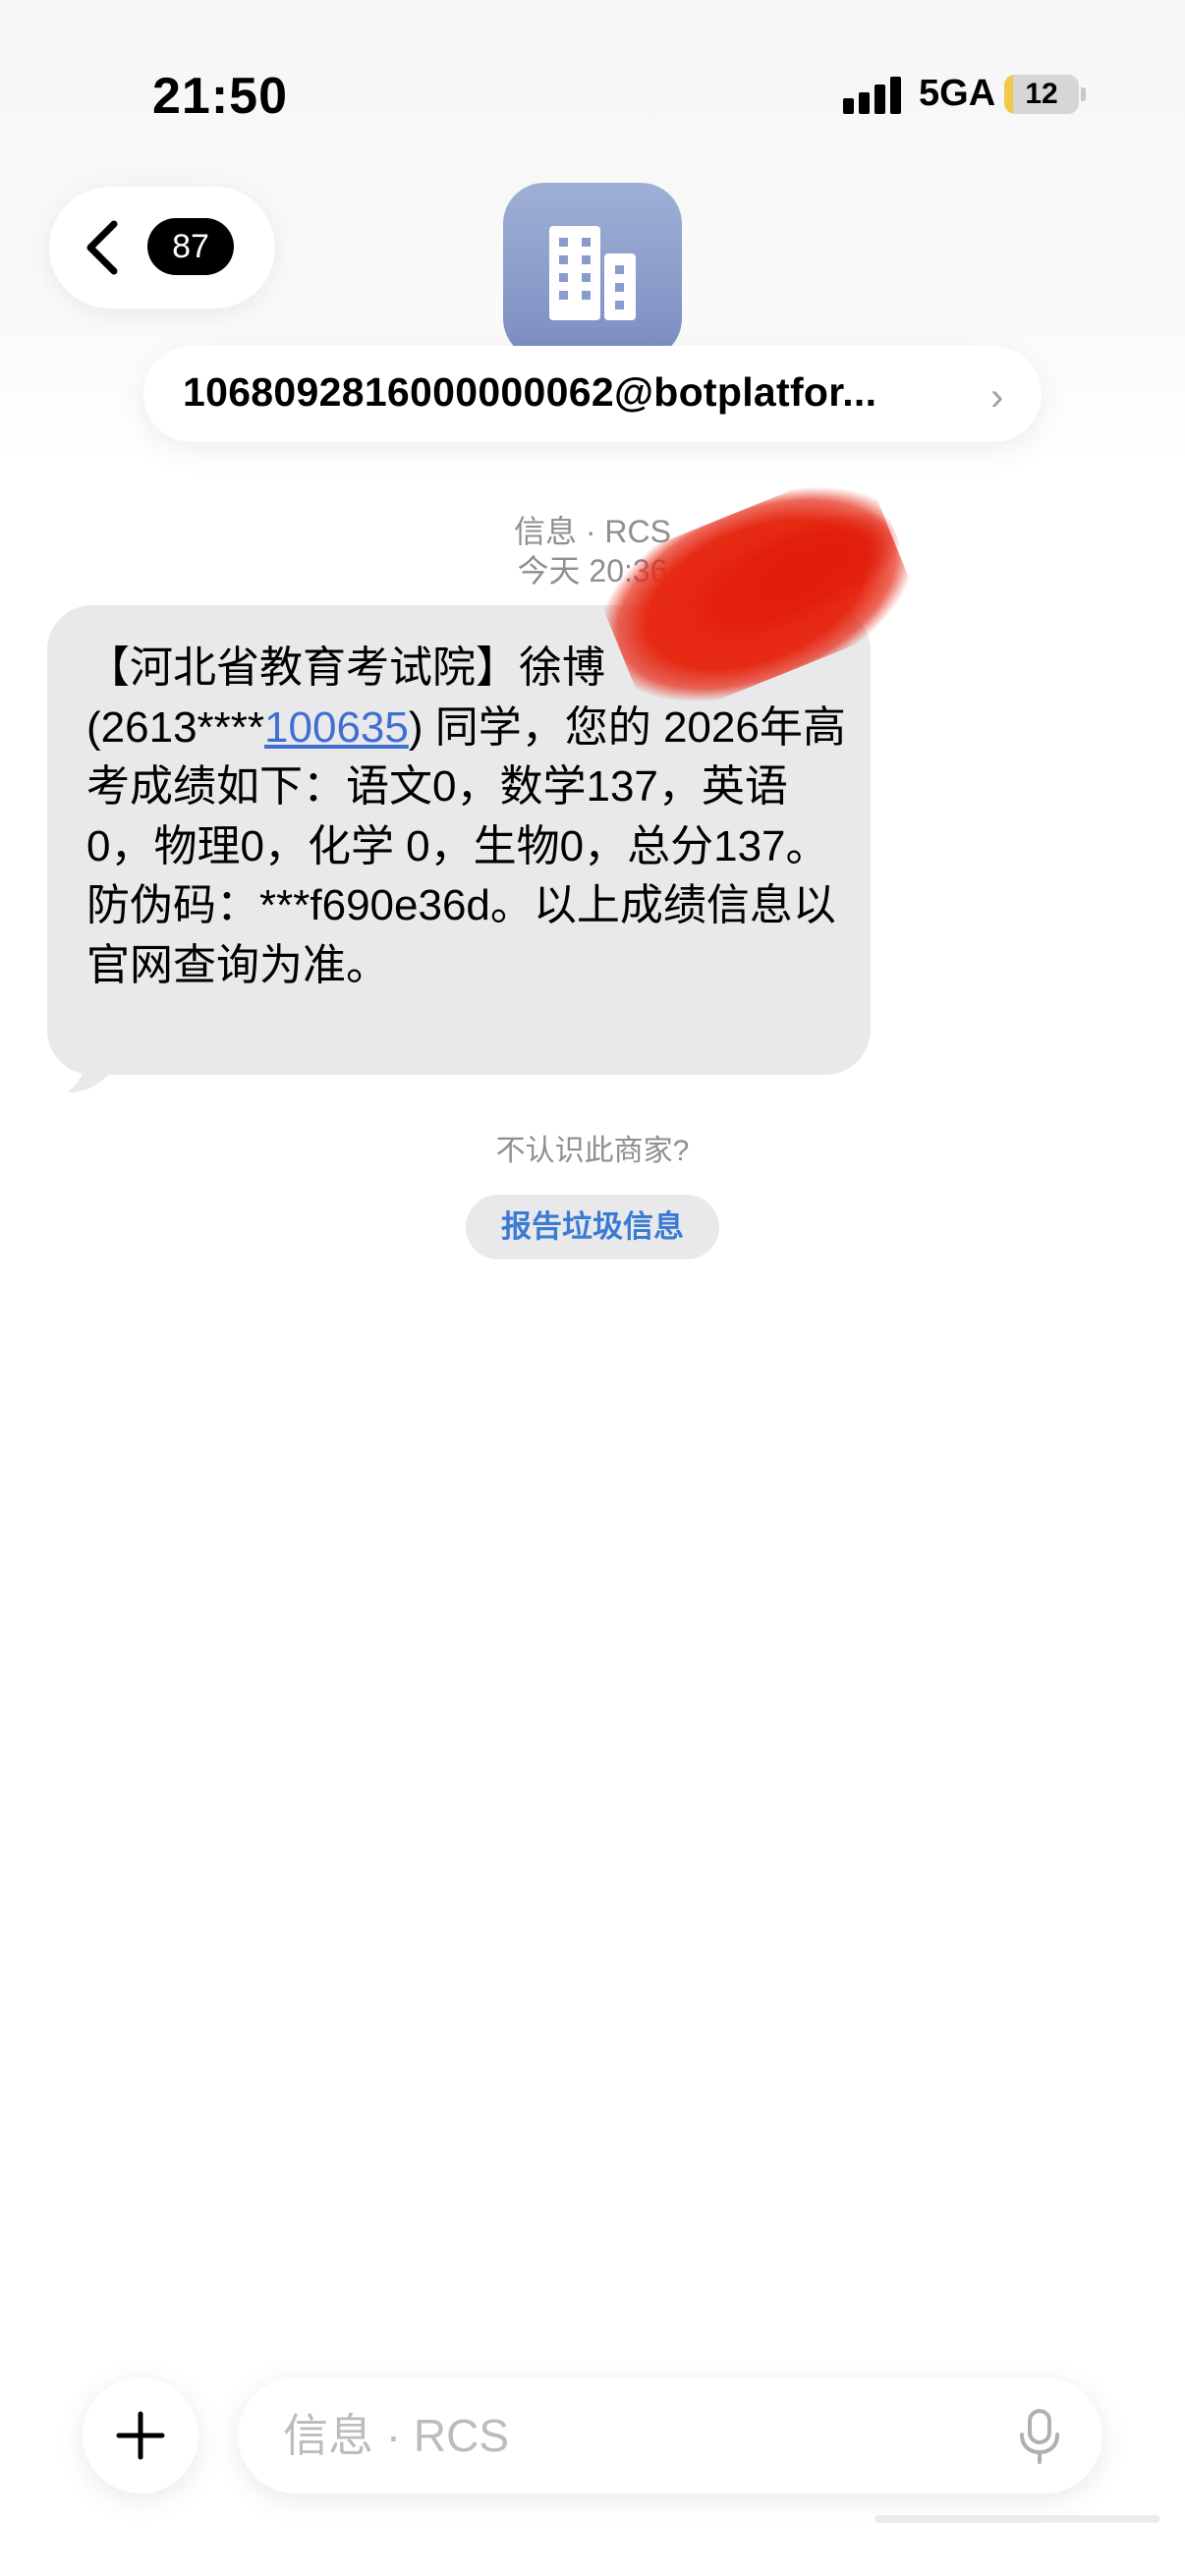 The height and width of the screenshot is (2576, 1185). What do you see at coordinates (1017, 2519) in the screenshot?
I see `home-indicator` at bounding box center [1017, 2519].